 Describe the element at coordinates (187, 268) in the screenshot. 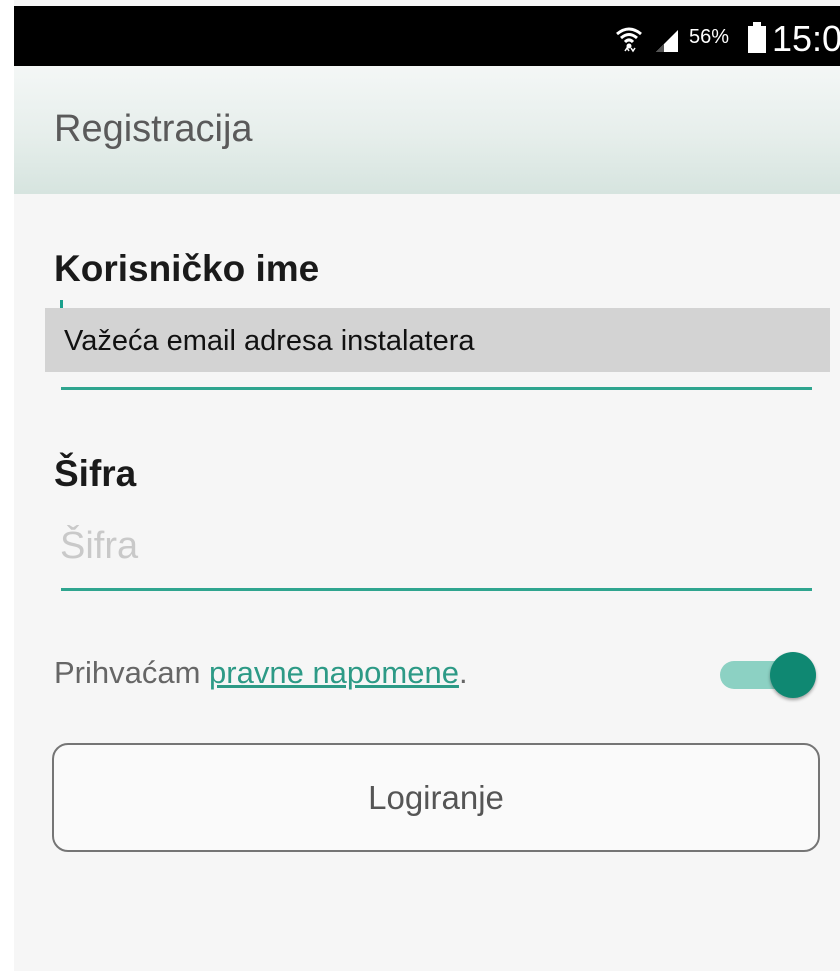

I see `username-label: Korisničko ime` at that location.